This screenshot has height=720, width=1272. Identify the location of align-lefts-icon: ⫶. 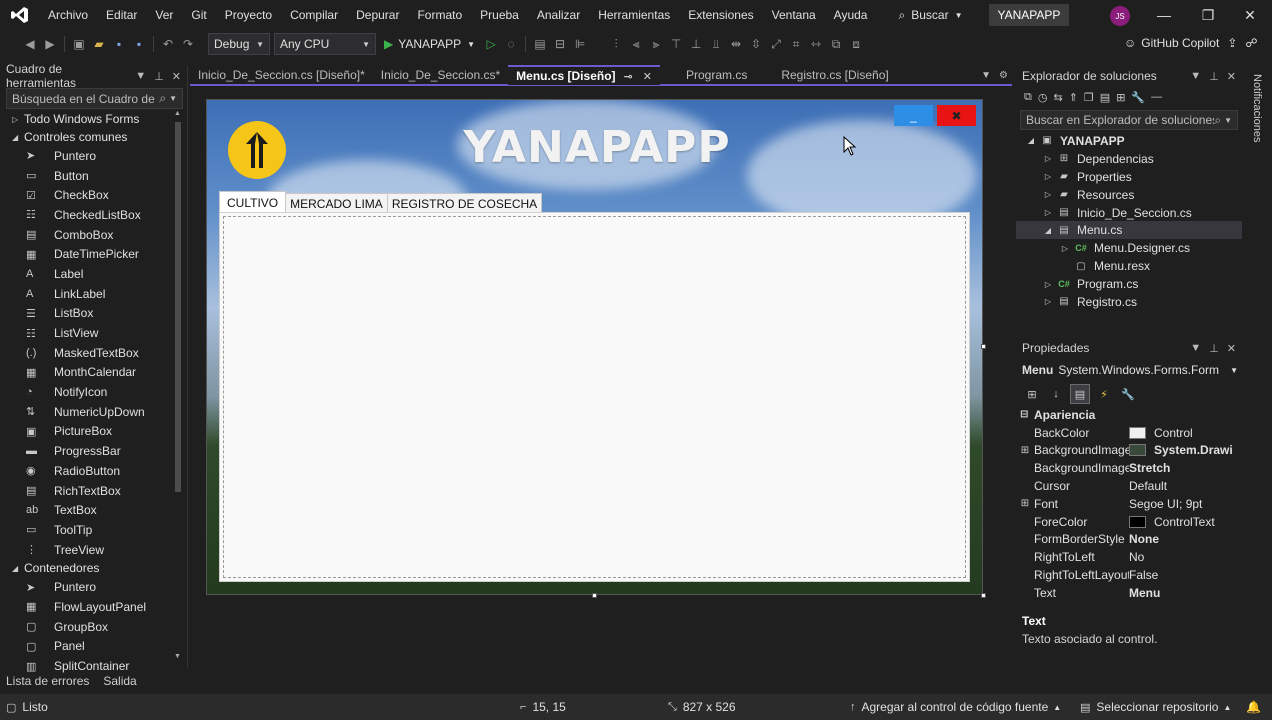
(616, 44).